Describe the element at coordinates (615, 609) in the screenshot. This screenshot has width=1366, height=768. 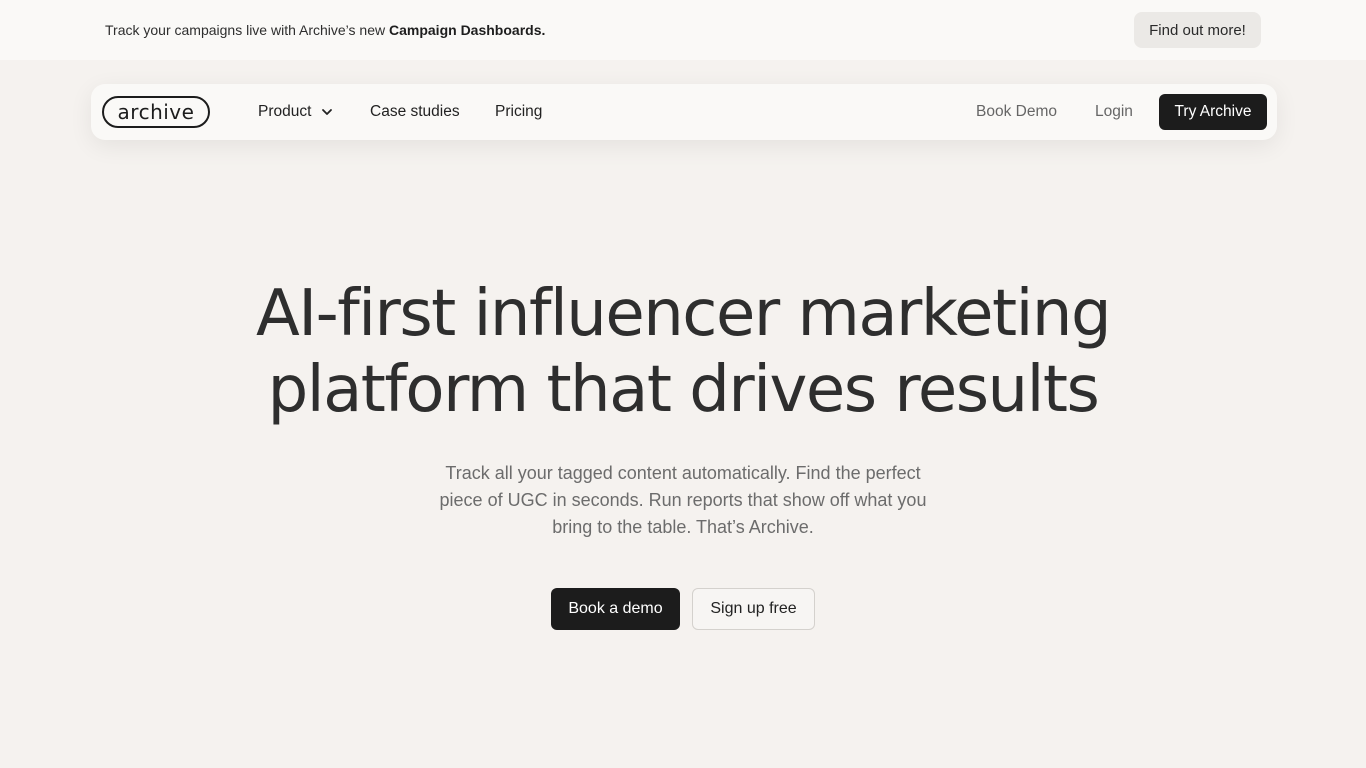
I see `book-a-demo-button: Book a demo` at that location.